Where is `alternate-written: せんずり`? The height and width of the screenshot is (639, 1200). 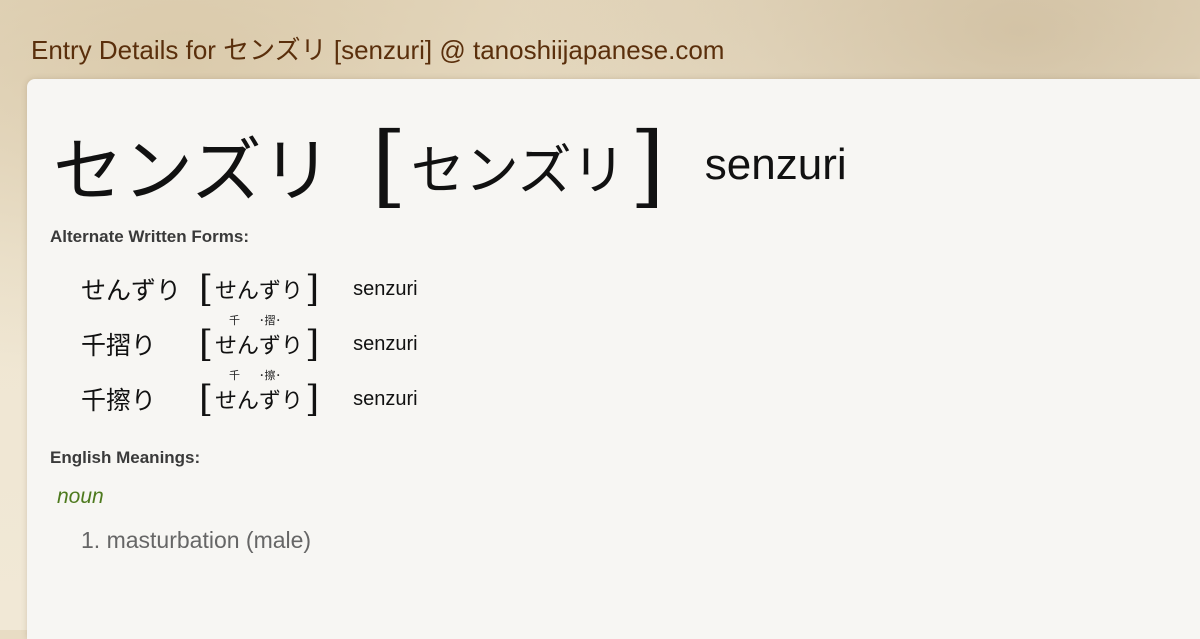
alternate-written: せんずり is located at coordinates (131, 290).